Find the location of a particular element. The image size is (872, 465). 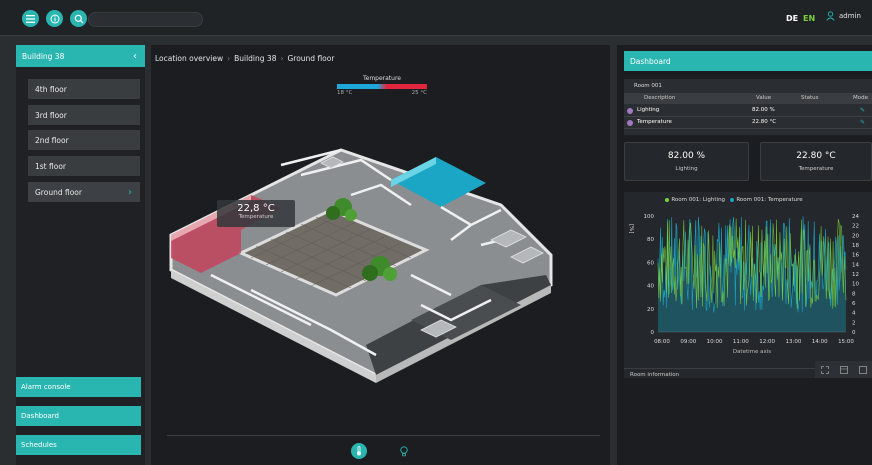

y-tick-label-right: 6 is located at coordinates (854, 304).